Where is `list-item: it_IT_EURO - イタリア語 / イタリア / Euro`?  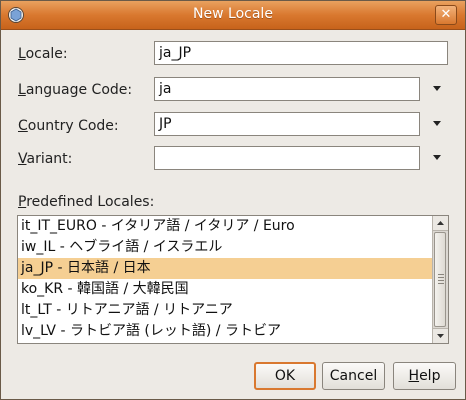
list-item: it_IT_EURO - イタリア語 / イタリア / Euro is located at coordinates (225, 226).